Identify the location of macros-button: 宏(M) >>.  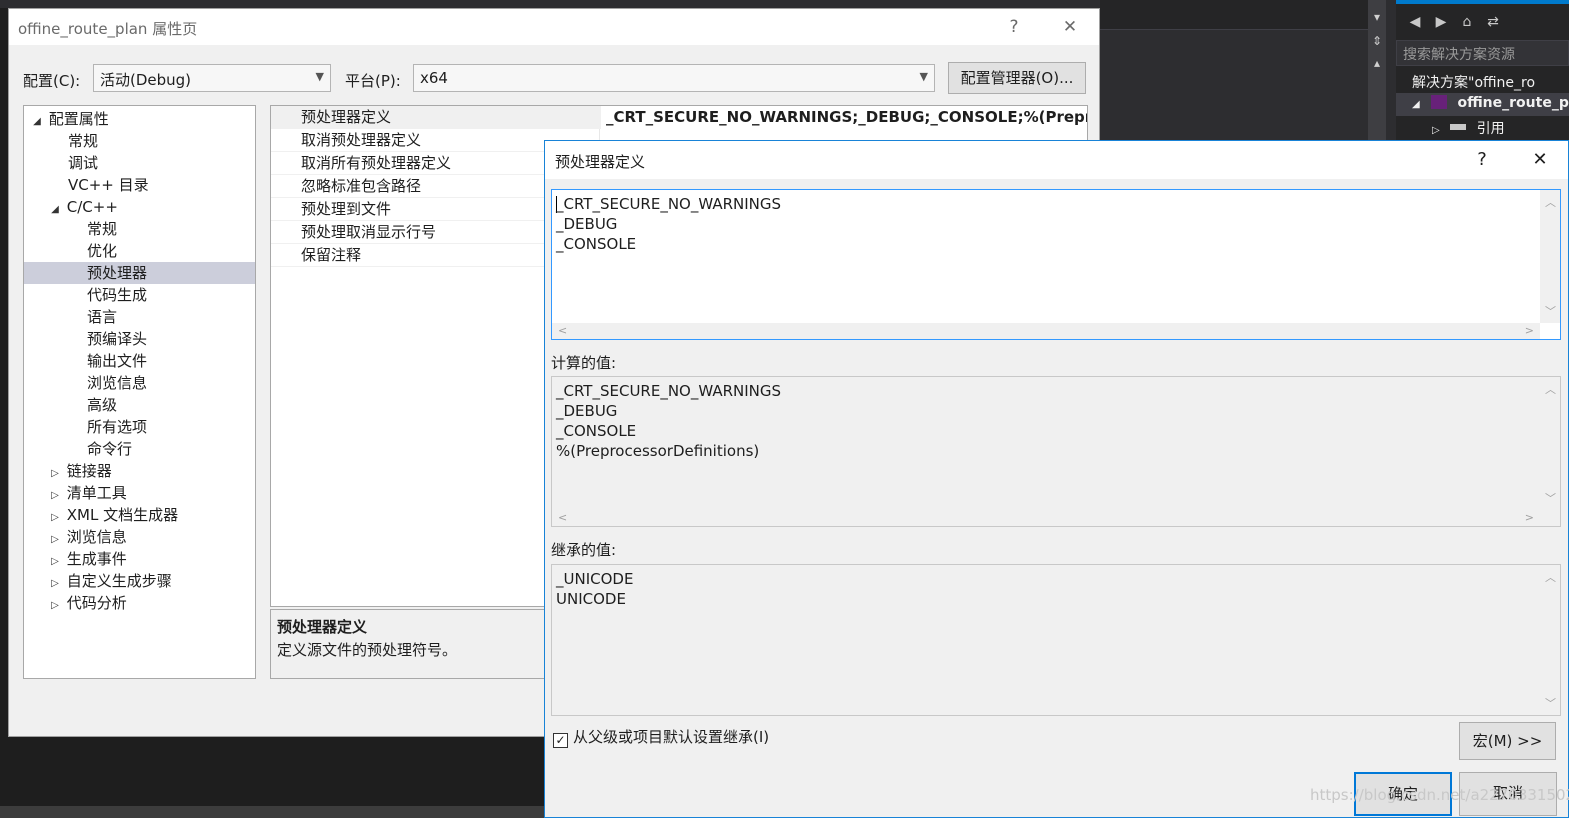
(1507, 741).